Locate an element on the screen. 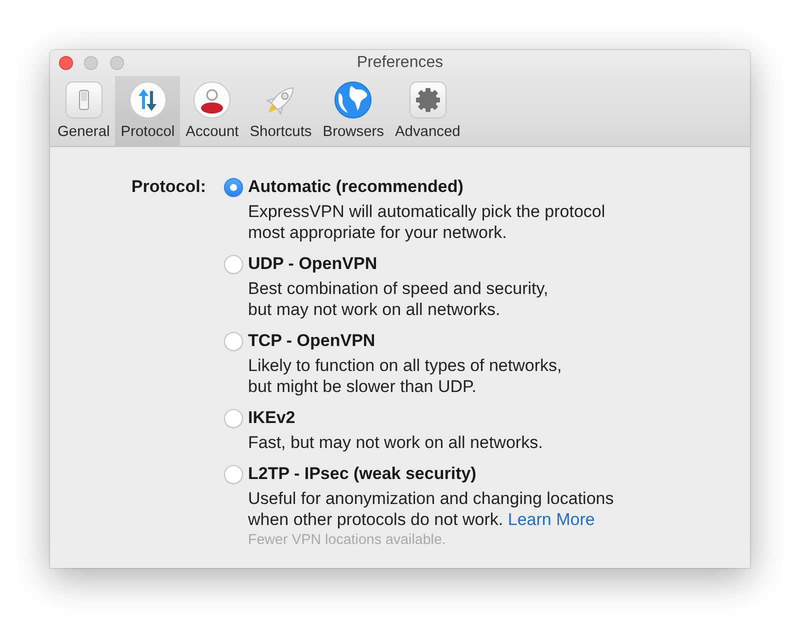 This screenshot has height=618, width=800. switch-icon is located at coordinates (83, 100).